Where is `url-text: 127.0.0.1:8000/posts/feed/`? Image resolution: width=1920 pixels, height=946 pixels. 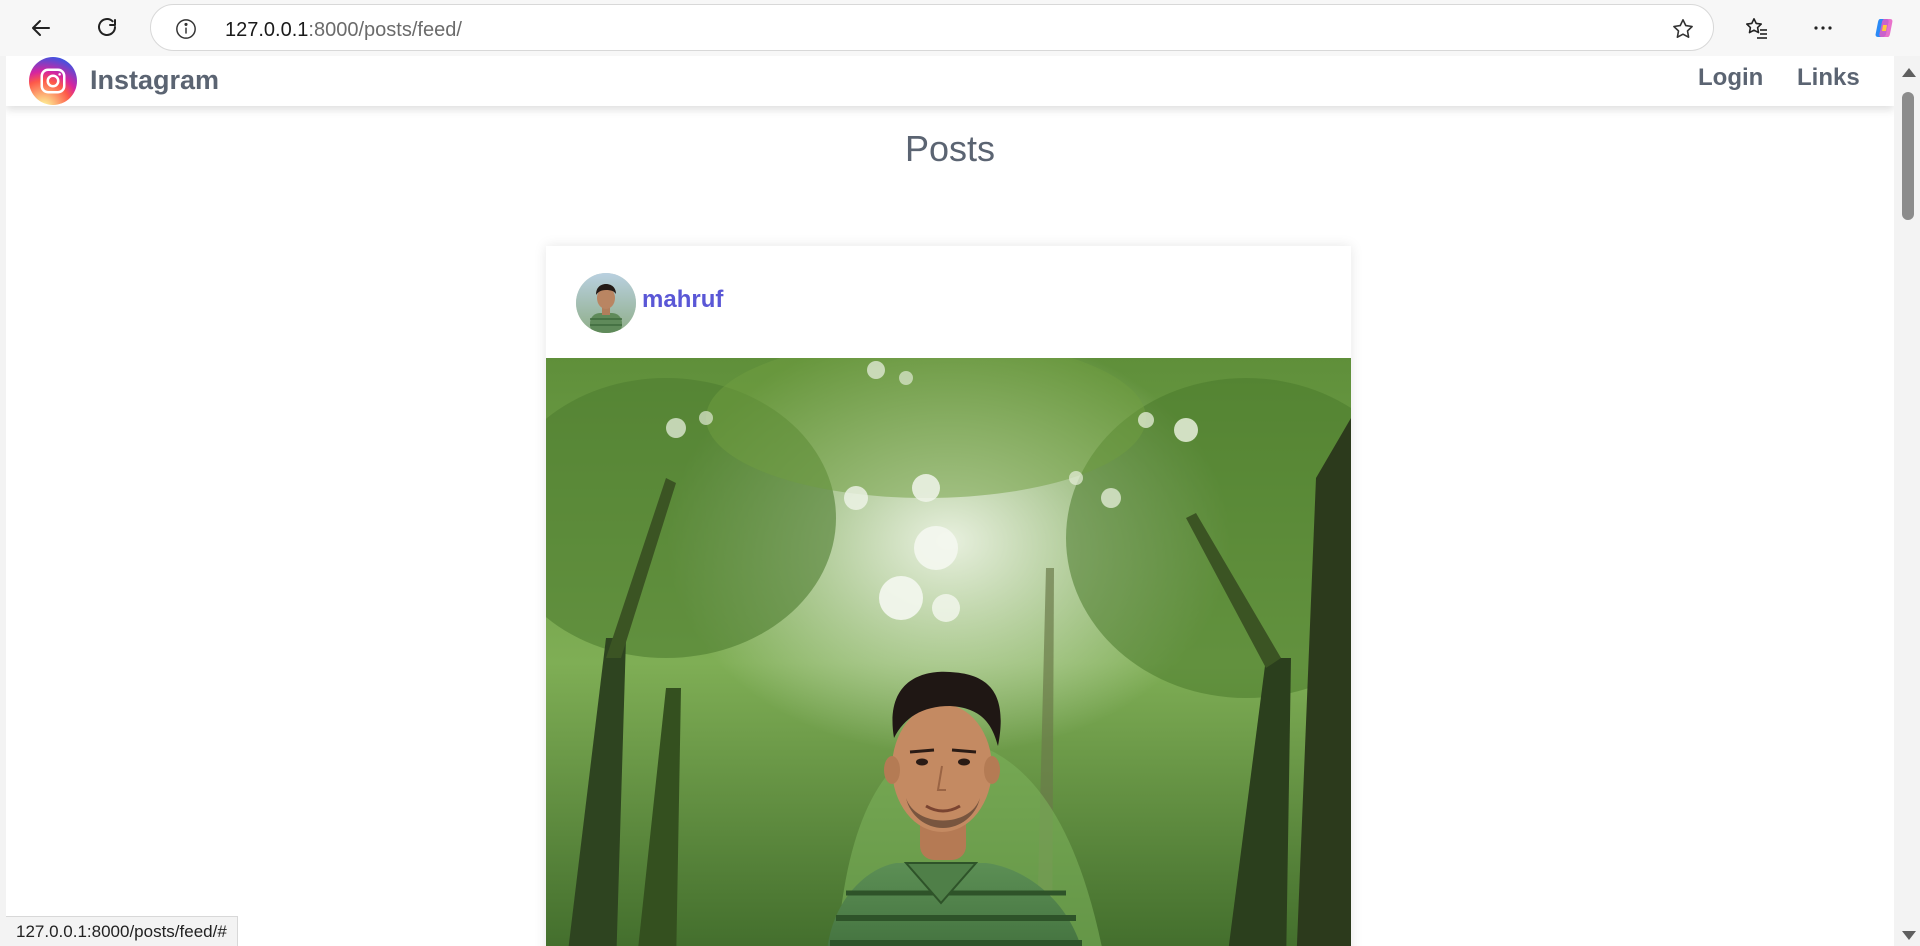 url-text: 127.0.0.1:8000/posts/feed/ is located at coordinates (343, 30).